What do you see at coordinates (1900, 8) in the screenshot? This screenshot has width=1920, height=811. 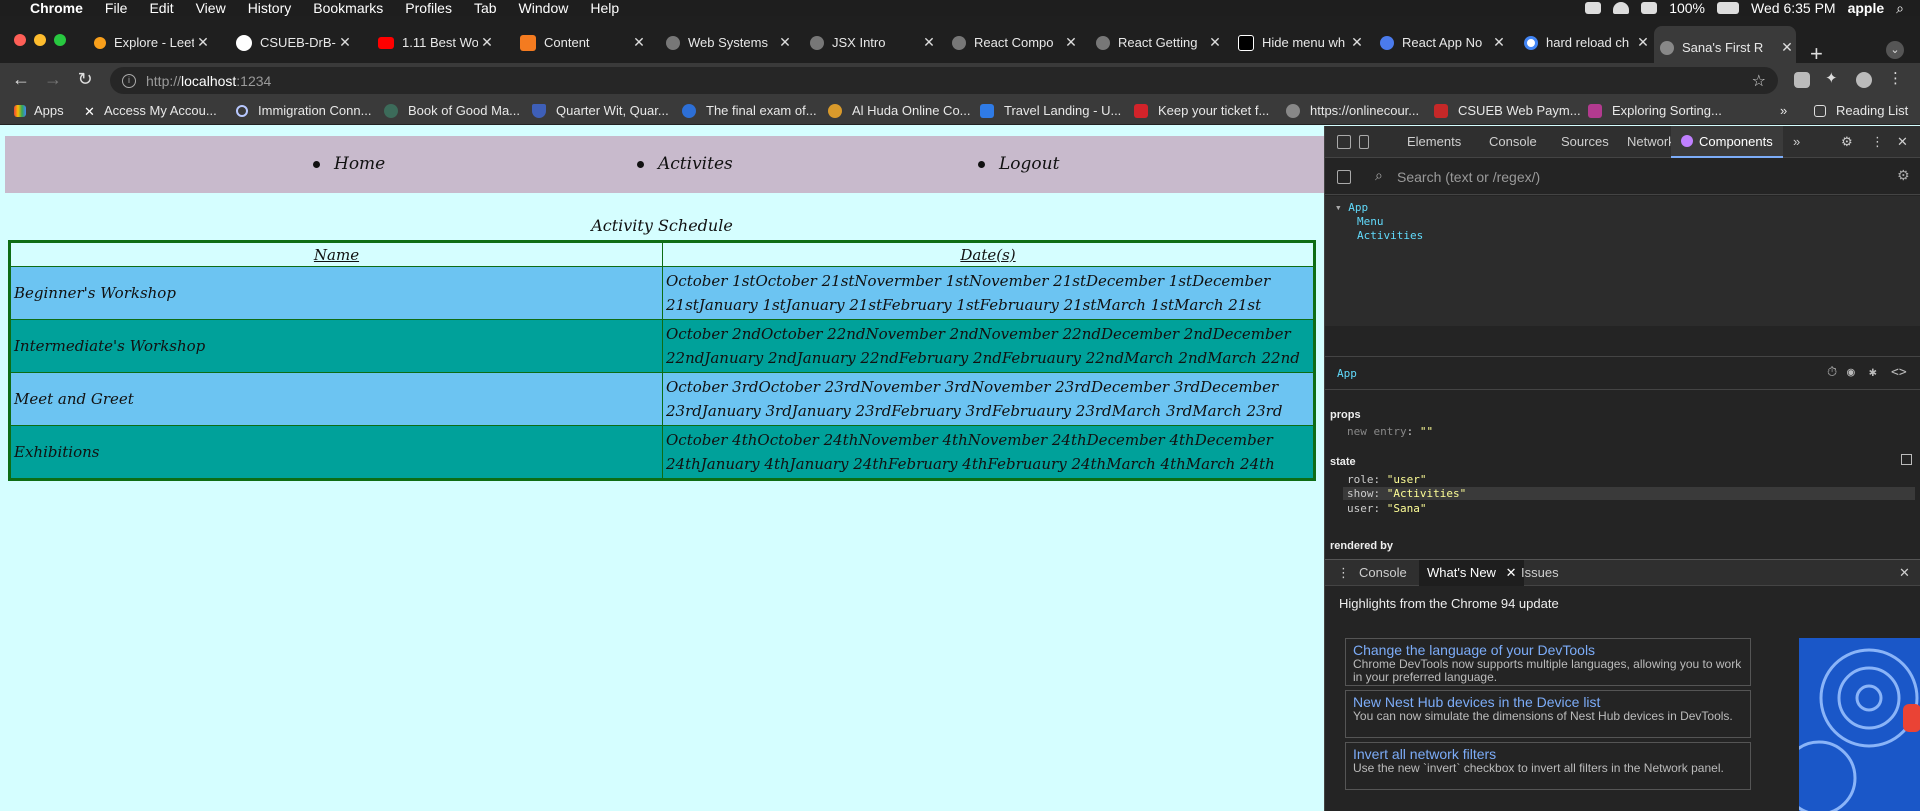 I see `spotlight-icon: ⌕` at bounding box center [1900, 8].